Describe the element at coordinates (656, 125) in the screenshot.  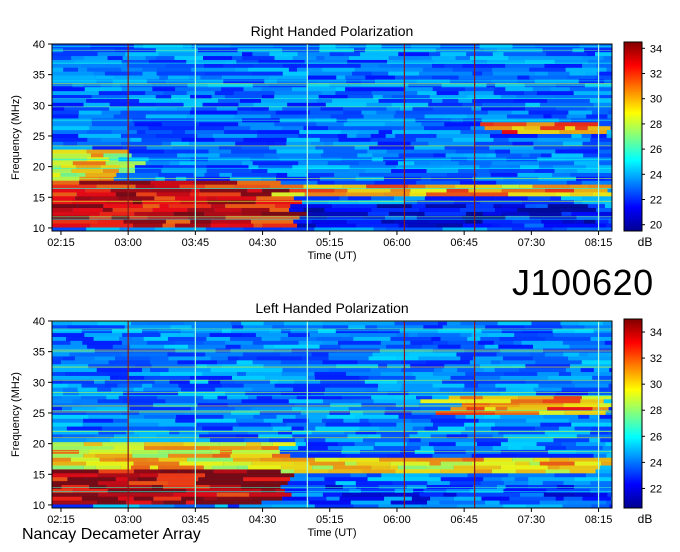
I see `colorbar-tick-label: 28` at that location.